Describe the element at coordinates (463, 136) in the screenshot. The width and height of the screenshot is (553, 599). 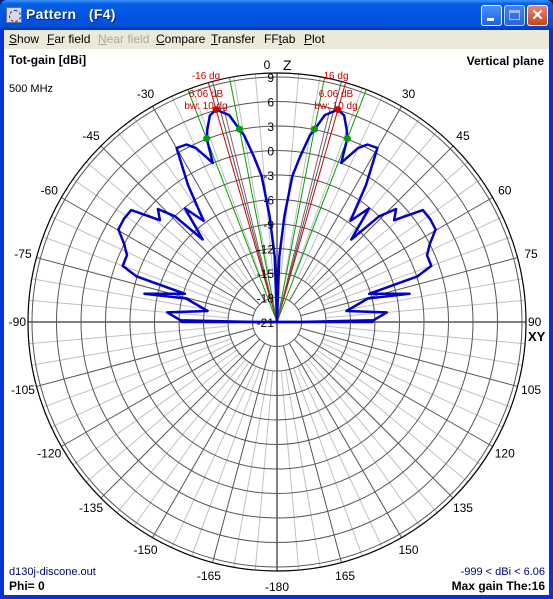
I see `angle-label: 45` at that location.